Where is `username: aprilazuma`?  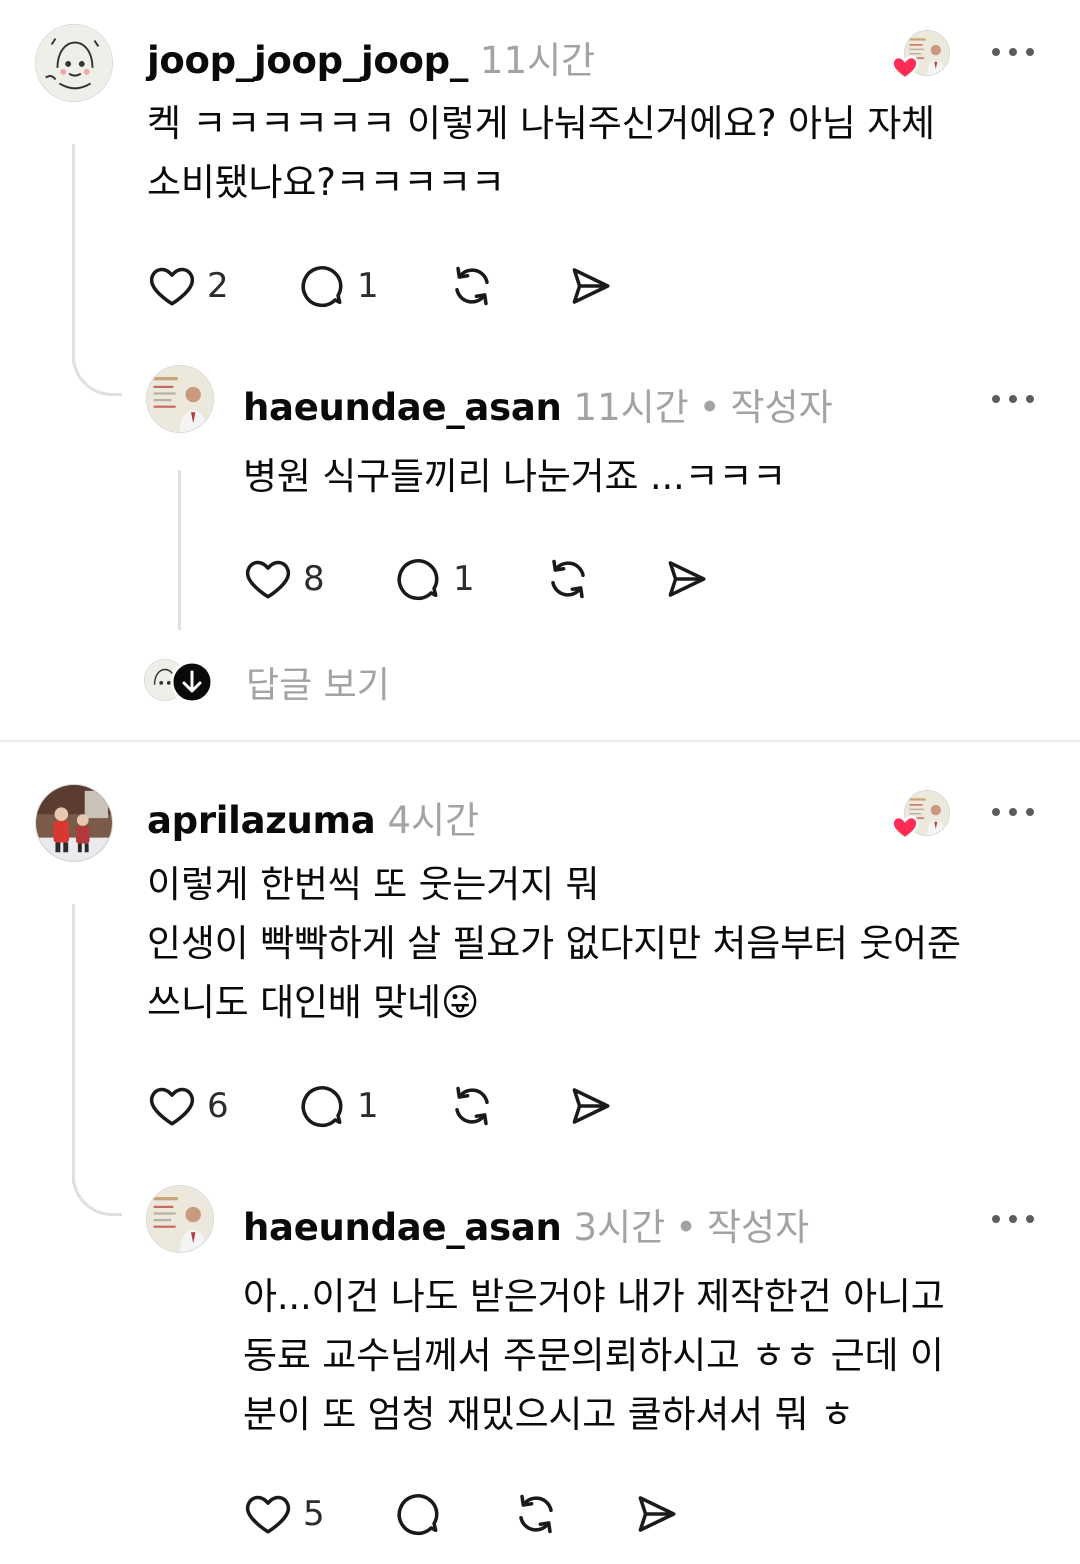 username: aprilazuma is located at coordinates (261, 820).